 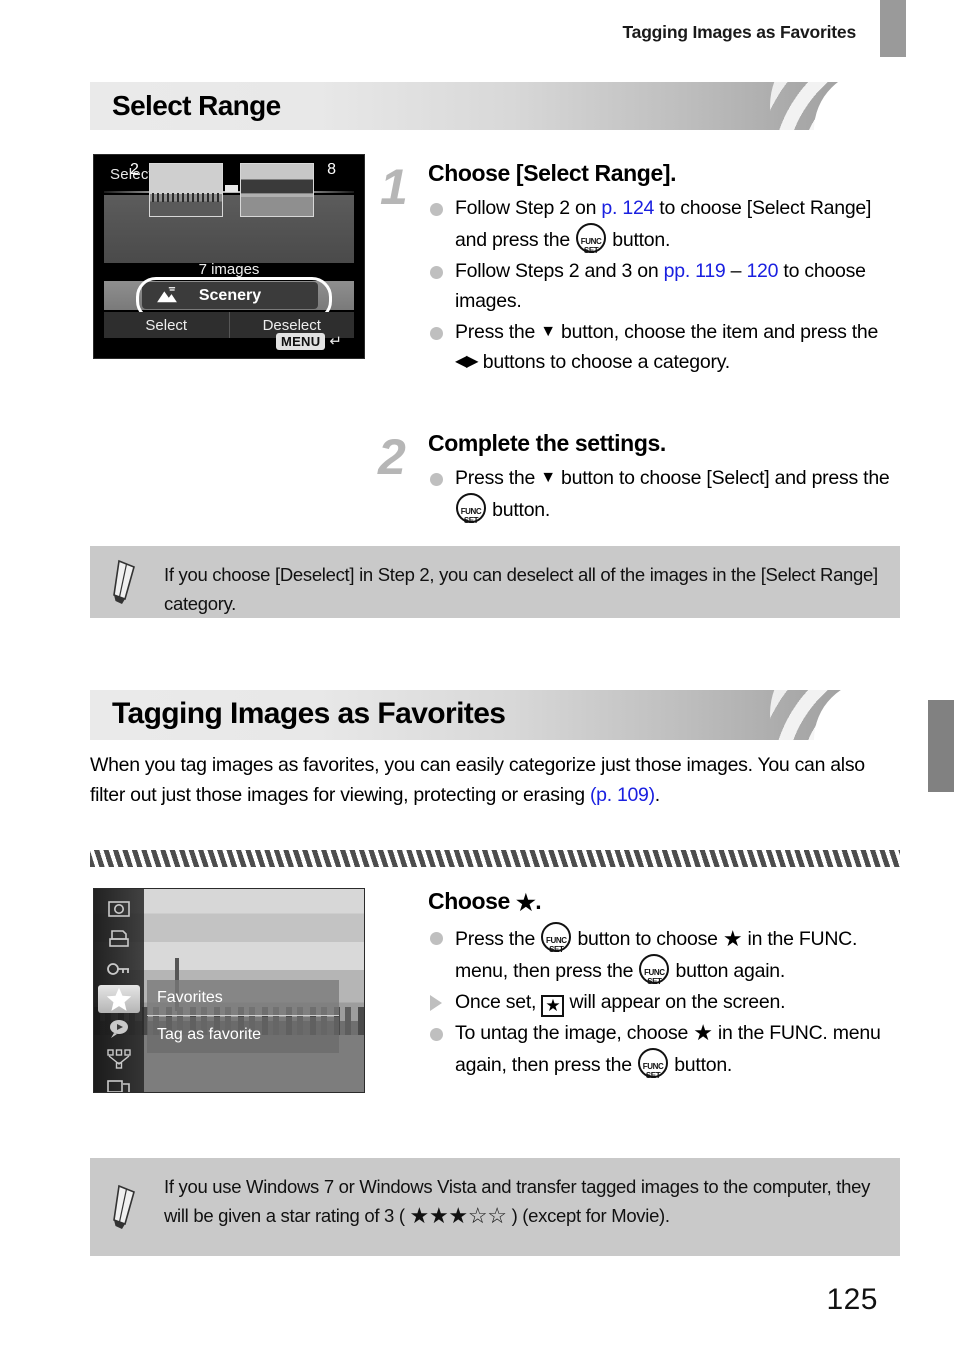 I want to click on func-menu-sidebar, so click(x=119, y=990).